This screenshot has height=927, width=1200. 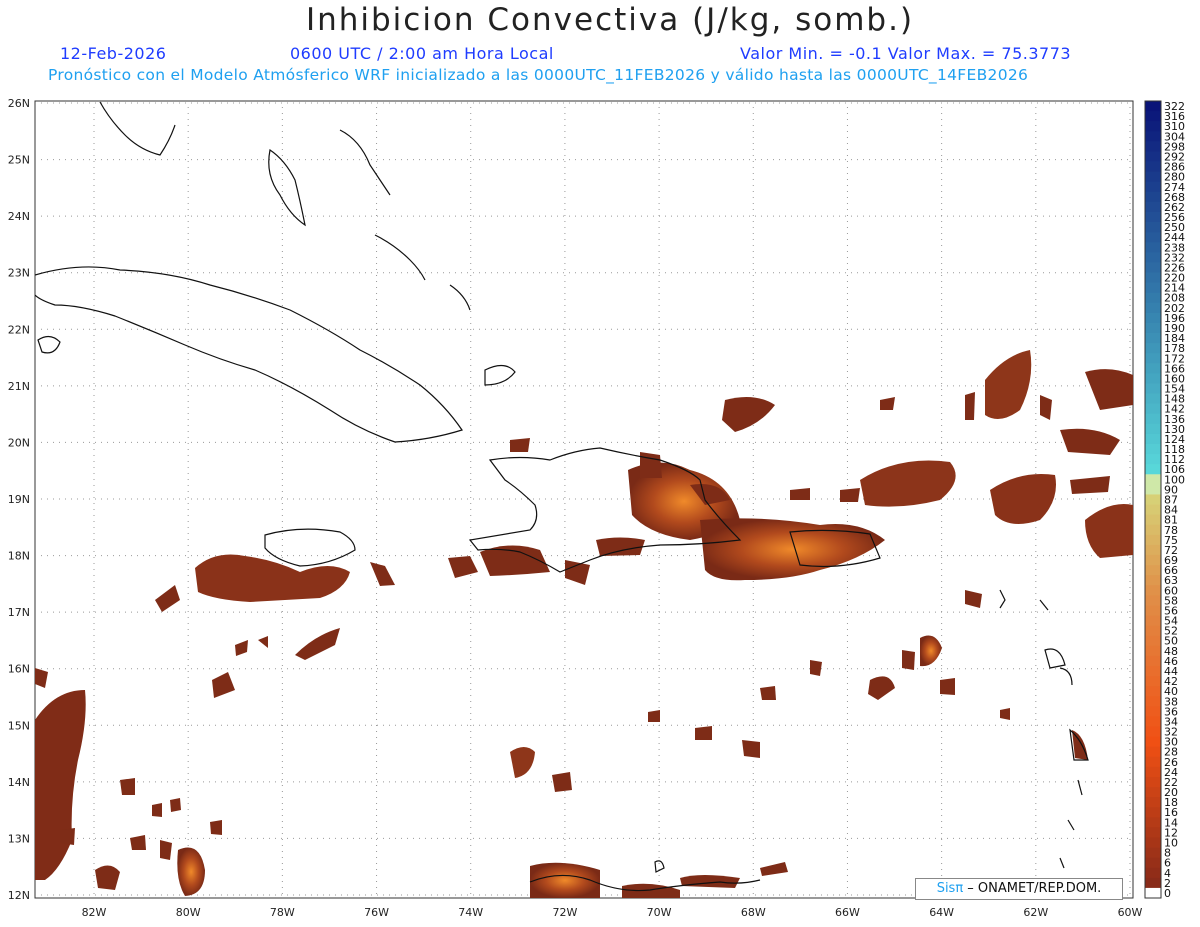 What do you see at coordinates (19, 329) in the screenshot?
I see `lat-label: 22N` at bounding box center [19, 329].